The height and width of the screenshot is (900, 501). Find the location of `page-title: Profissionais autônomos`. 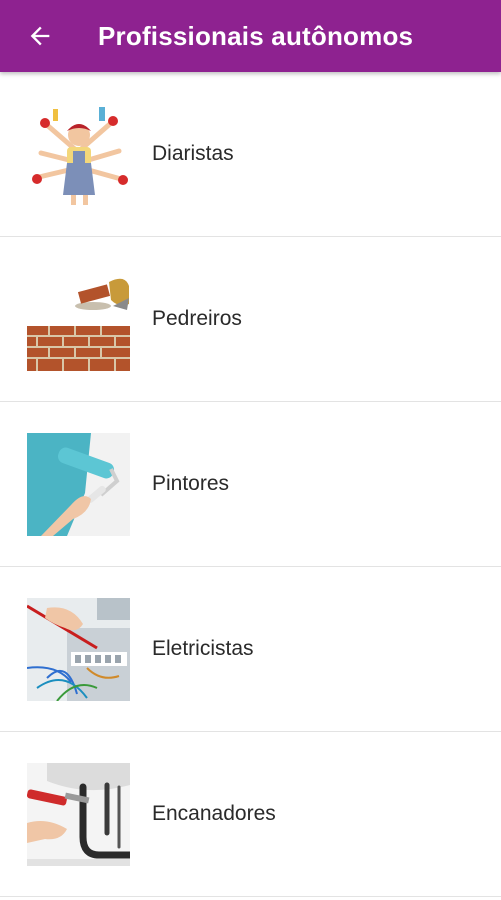

page-title: Profissionais autônomos is located at coordinates (256, 35).